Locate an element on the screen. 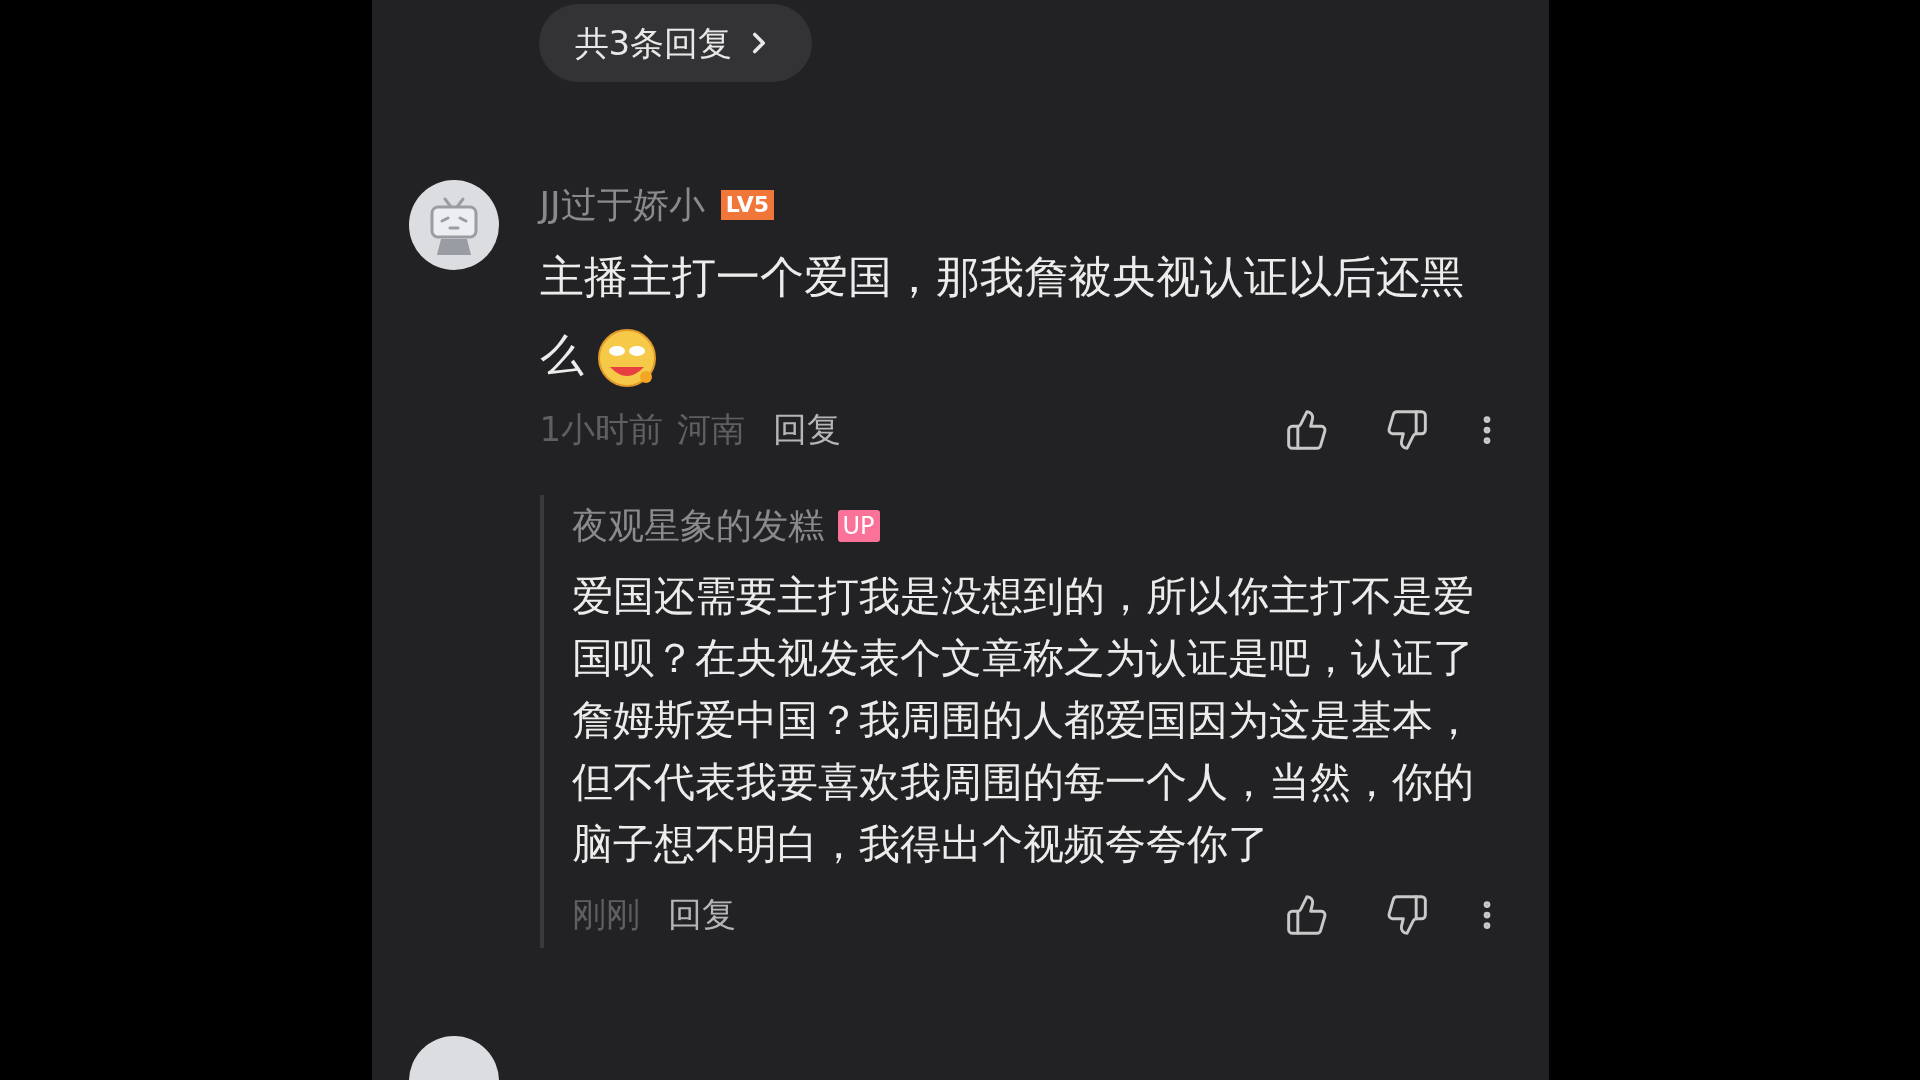 The height and width of the screenshot is (1080, 1920). comment-location: 河南 is located at coordinates (711, 429).